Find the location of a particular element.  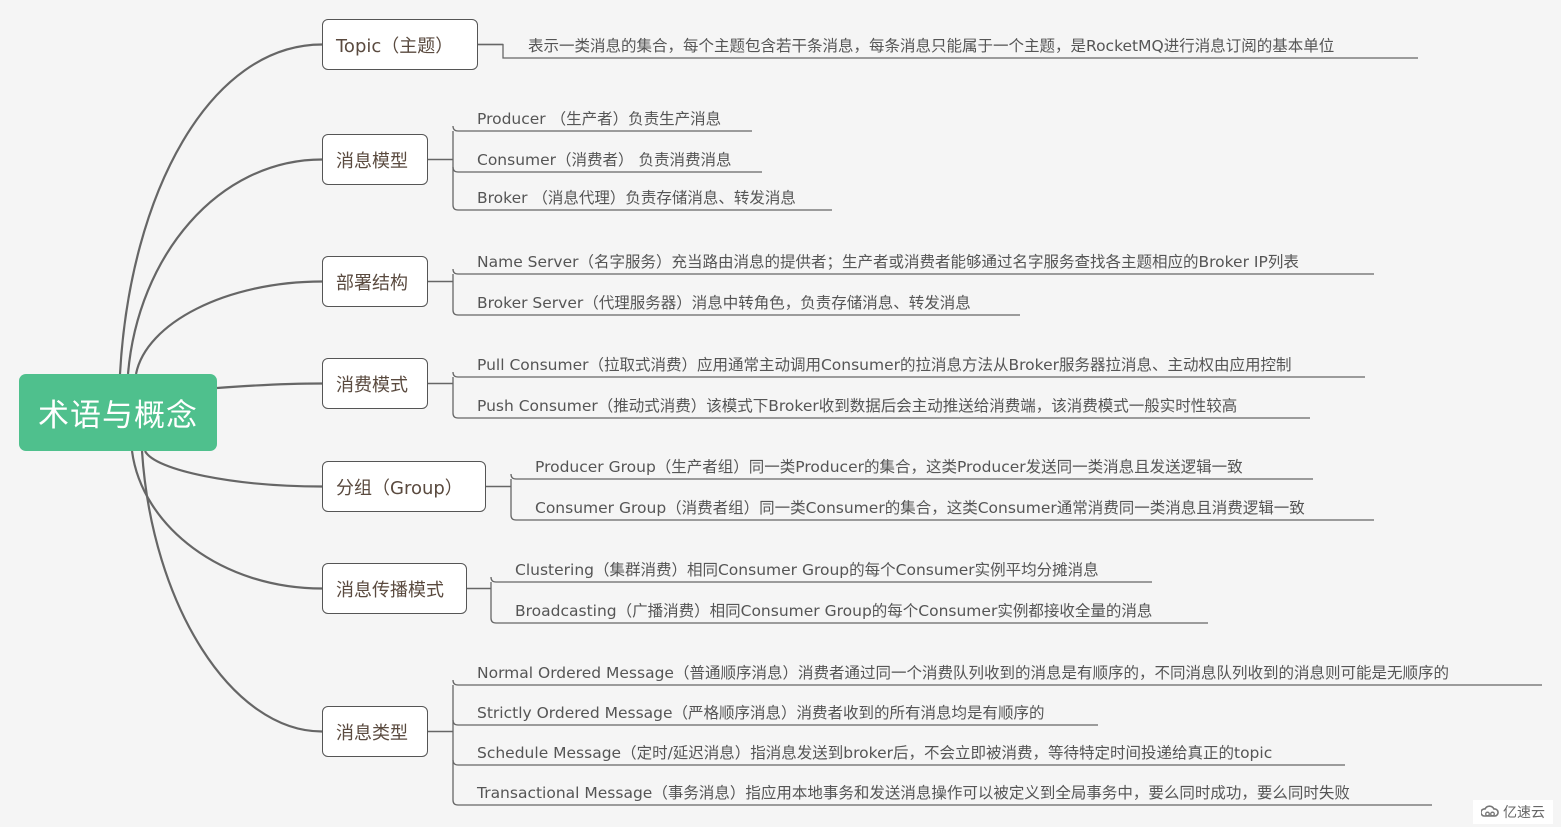

root-node: 术语与概念 is located at coordinates (118, 412).